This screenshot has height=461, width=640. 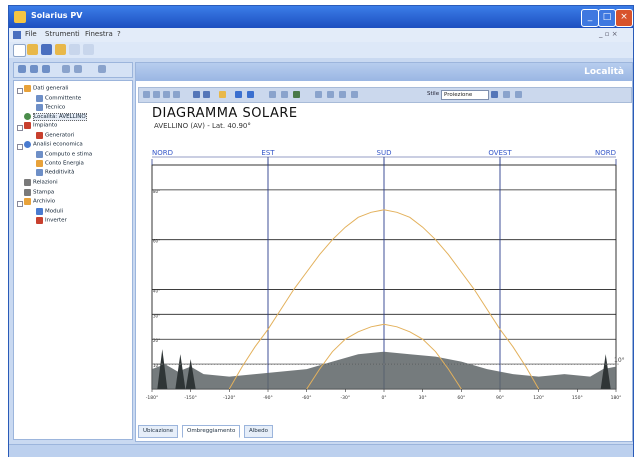 I want to click on person-icon, so click(x=39, y=98).